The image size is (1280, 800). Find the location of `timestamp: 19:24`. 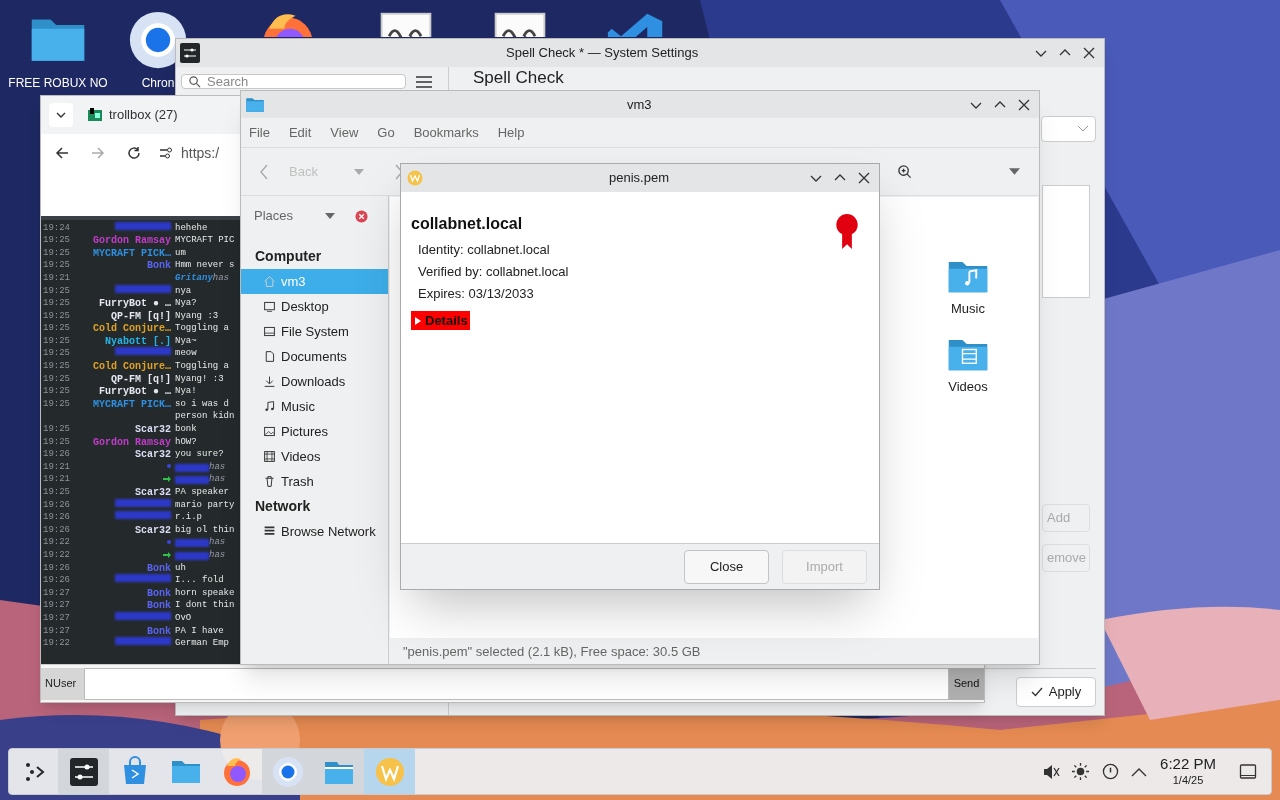

timestamp: 19:24 is located at coordinates (56, 228).